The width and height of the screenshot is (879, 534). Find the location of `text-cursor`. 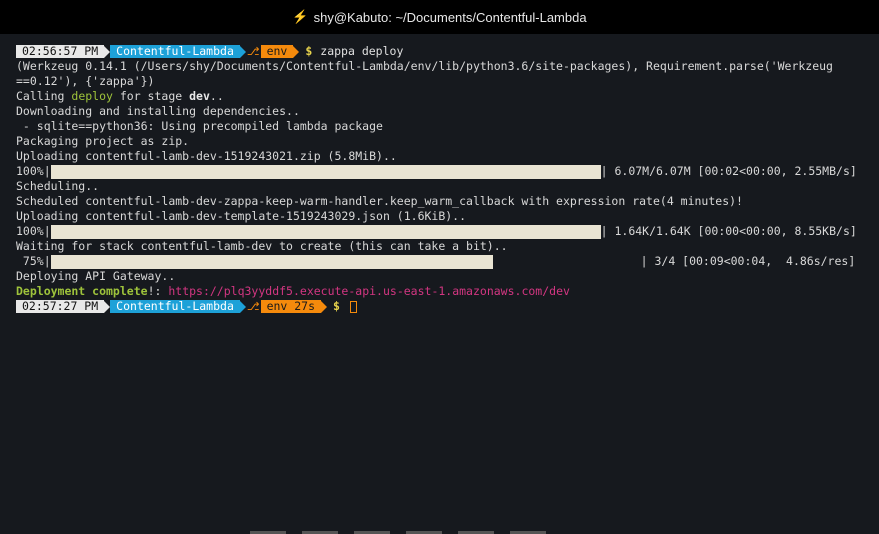

text-cursor is located at coordinates (353, 306).